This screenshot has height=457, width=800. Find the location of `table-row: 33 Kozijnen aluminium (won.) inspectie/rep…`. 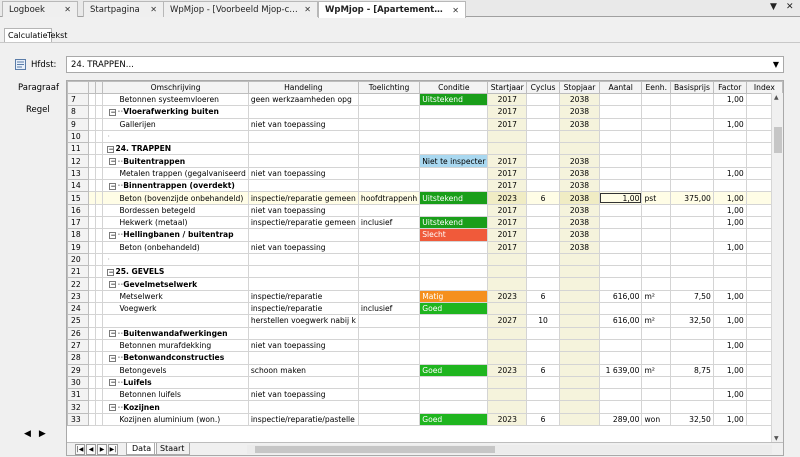

table-row: 33 Kozijnen aluminium (won.) inspectie/rep… is located at coordinates (425, 419).